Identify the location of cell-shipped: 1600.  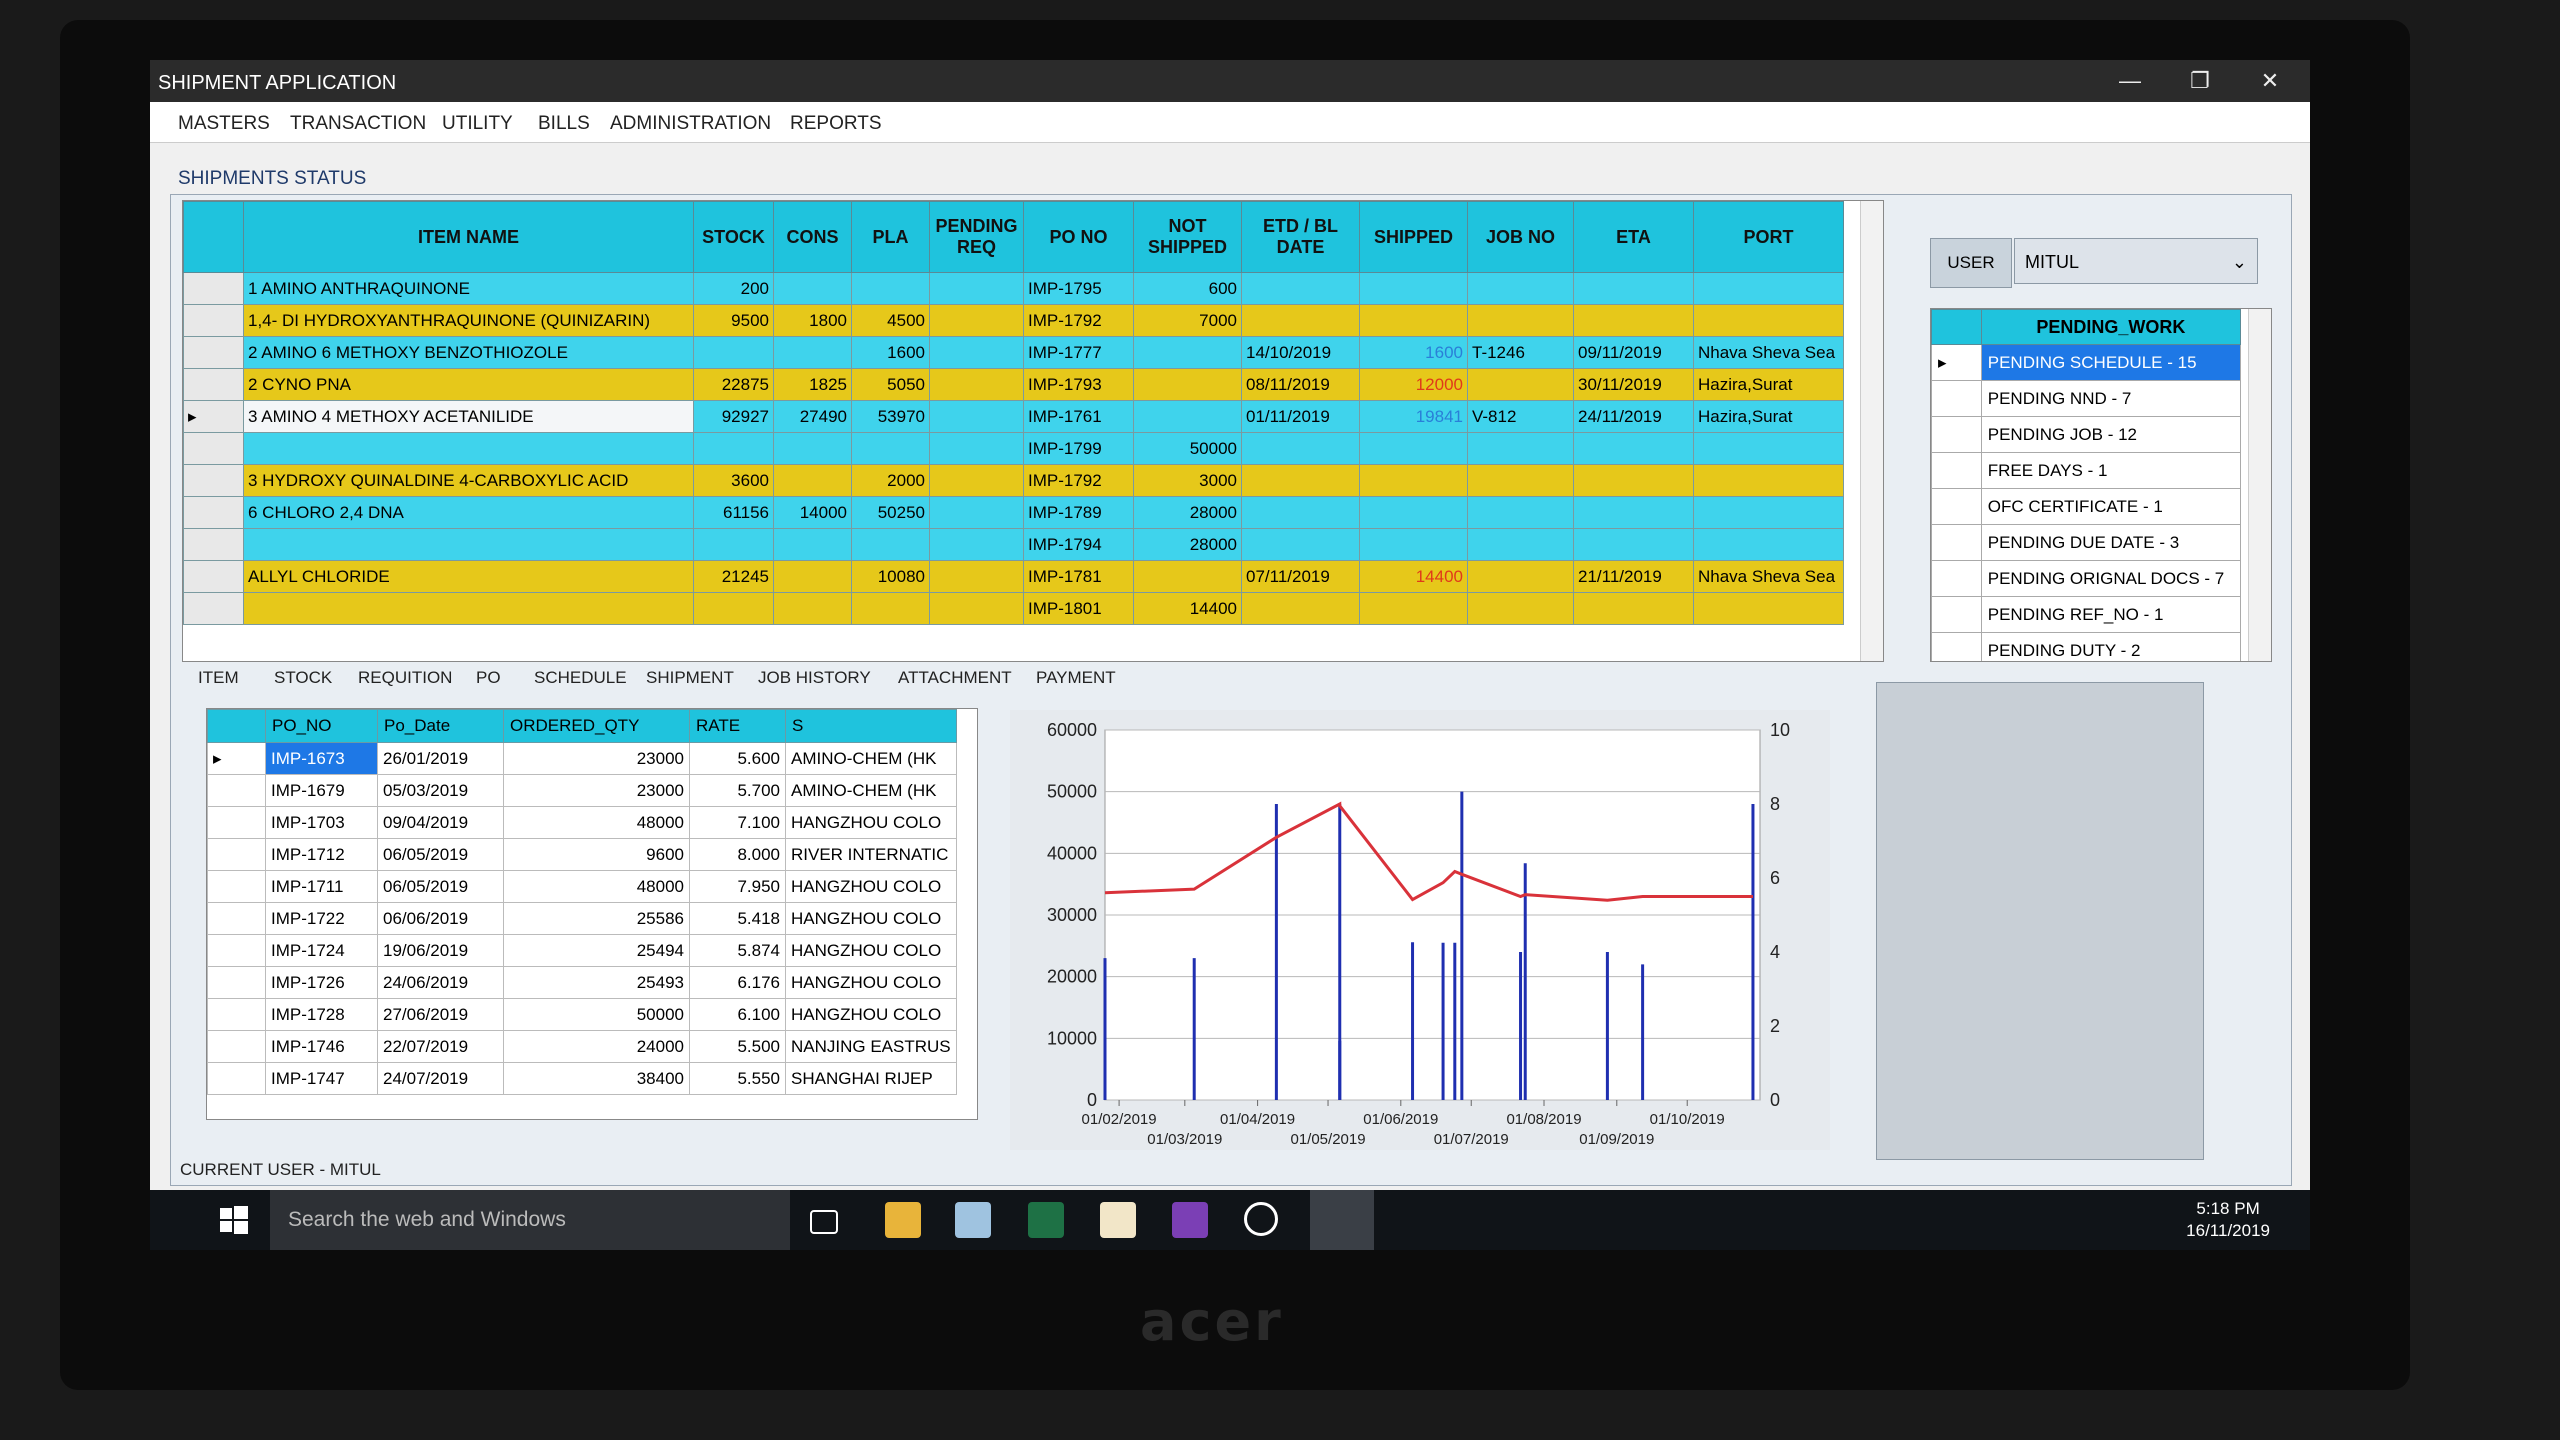
(1413, 352).